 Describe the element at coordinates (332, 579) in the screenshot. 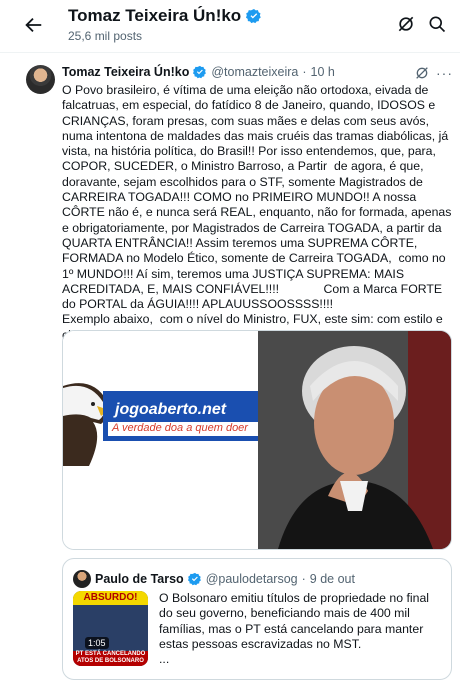

I see `quote-time: 9 de out` at that location.